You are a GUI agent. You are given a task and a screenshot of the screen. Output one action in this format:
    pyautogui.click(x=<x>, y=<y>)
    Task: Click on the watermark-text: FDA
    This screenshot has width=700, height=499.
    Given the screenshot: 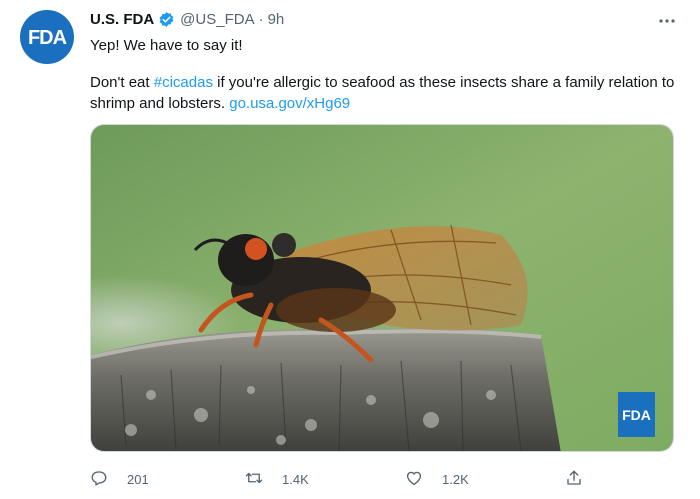 What is the action you would take?
    pyautogui.click(x=636, y=414)
    